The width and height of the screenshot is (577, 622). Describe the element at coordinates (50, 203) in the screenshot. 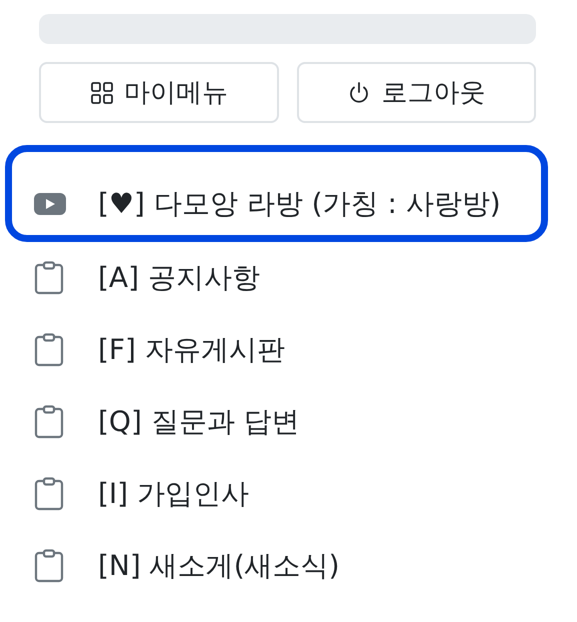

I see `video-play-icon` at that location.